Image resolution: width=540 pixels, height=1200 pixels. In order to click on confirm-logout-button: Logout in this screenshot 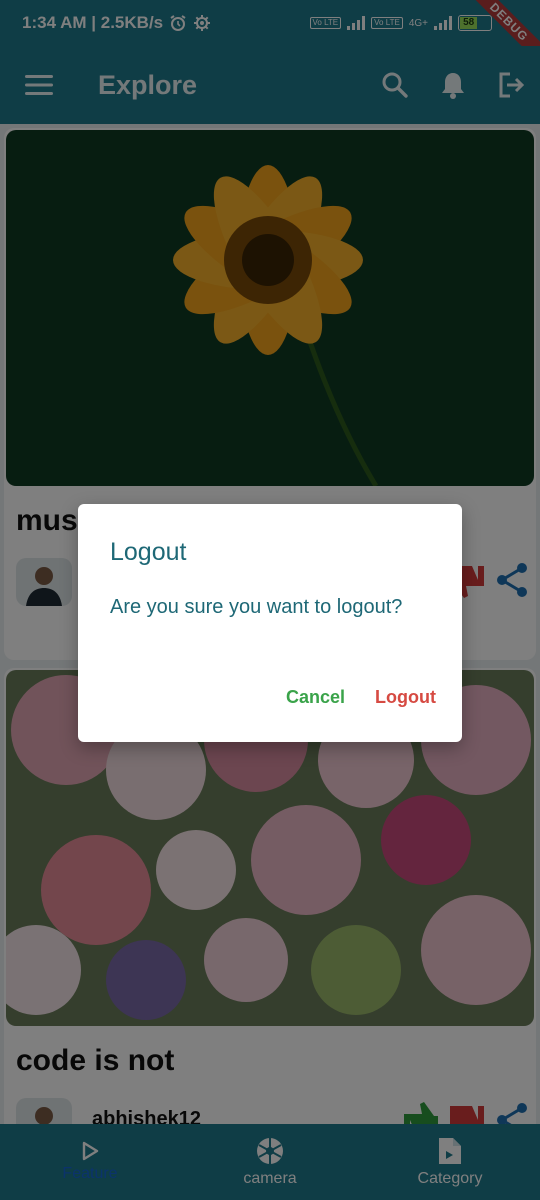, I will do `click(405, 697)`.